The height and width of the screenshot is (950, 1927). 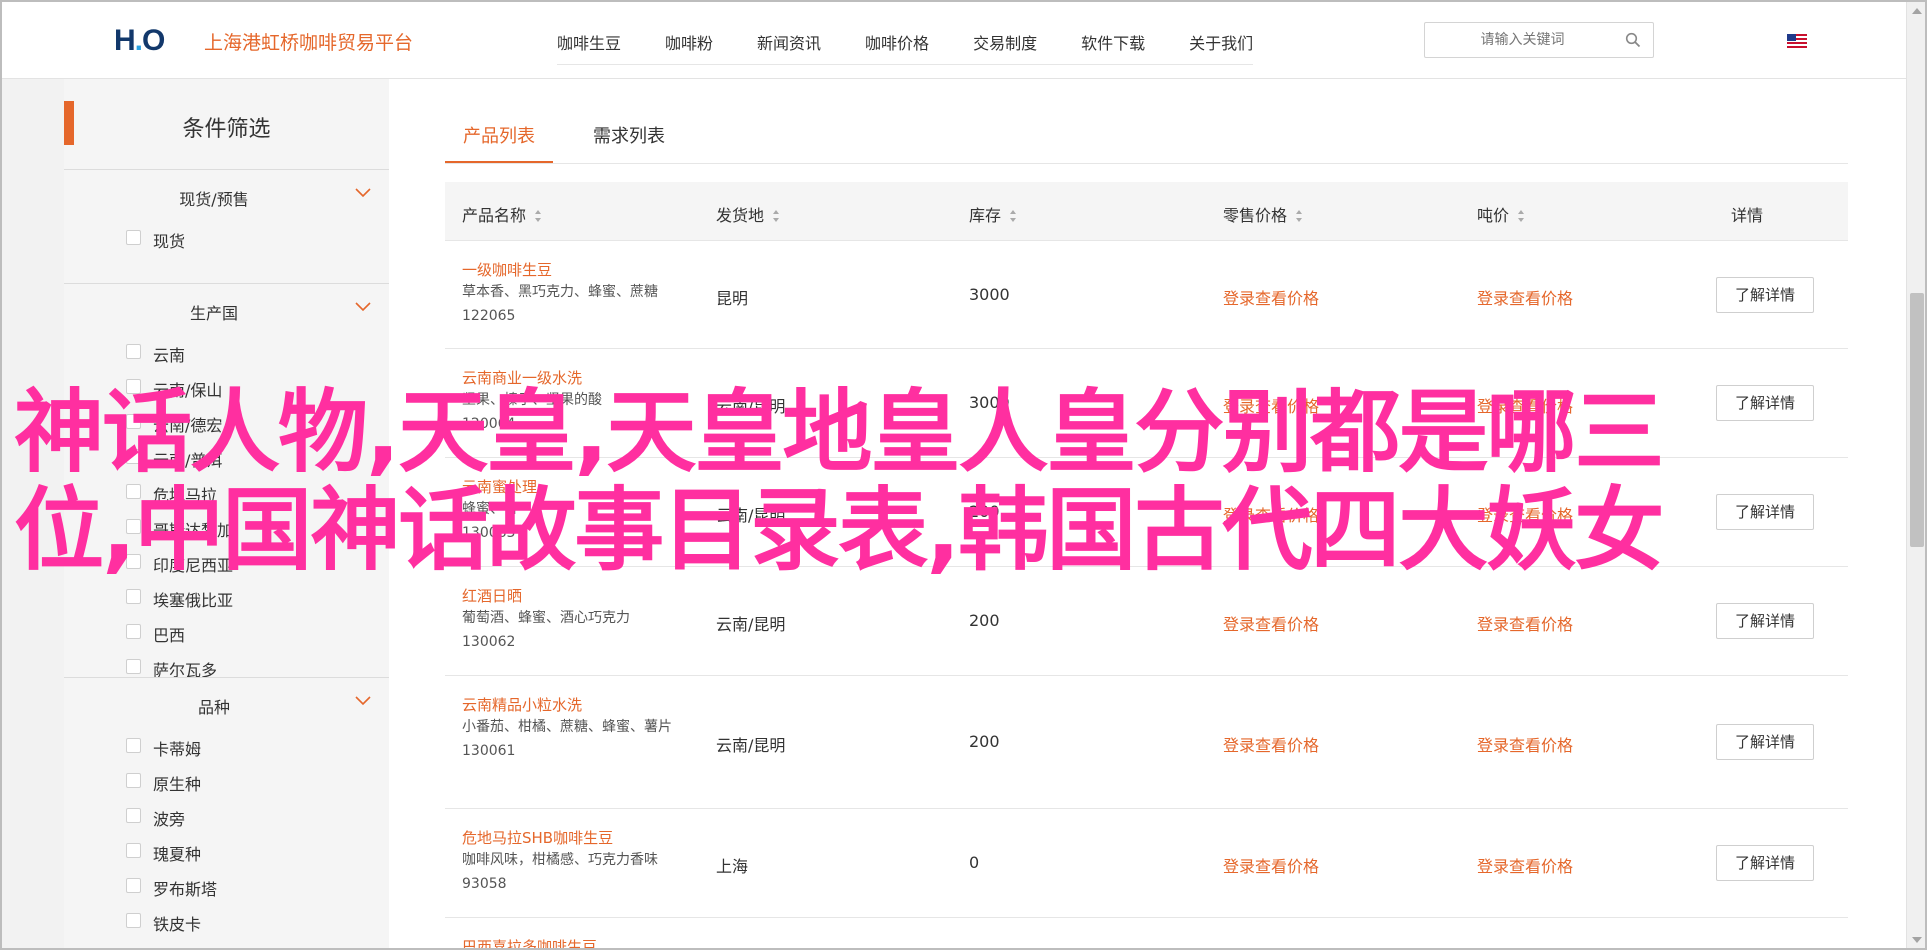 What do you see at coordinates (789, 43) in the screenshot?
I see `nav-item-news: 新闻资讯` at bounding box center [789, 43].